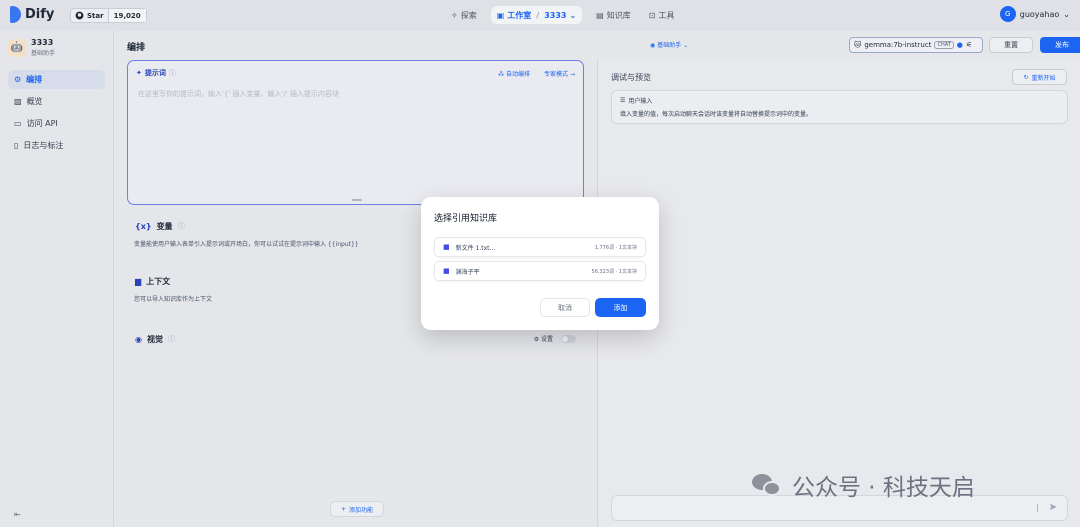  What do you see at coordinates (155, 73) in the screenshot?
I see `prompt-label-text: 提示词` at bounding box center [155, 73].